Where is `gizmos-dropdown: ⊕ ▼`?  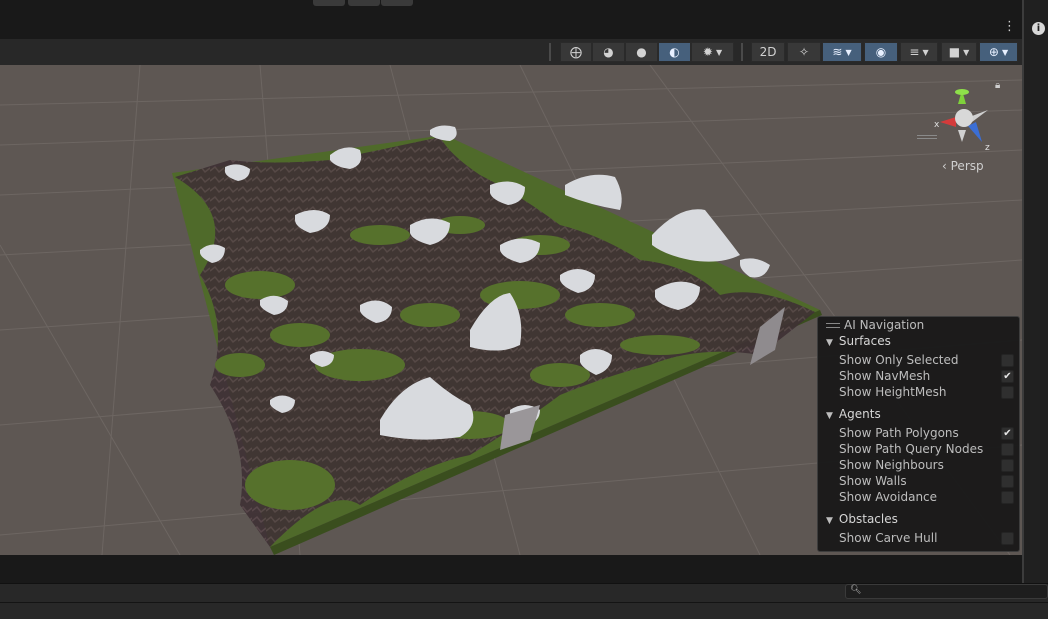
gizmos-dropdown: ⊕ ▼ is located at coordinates (998, 52).